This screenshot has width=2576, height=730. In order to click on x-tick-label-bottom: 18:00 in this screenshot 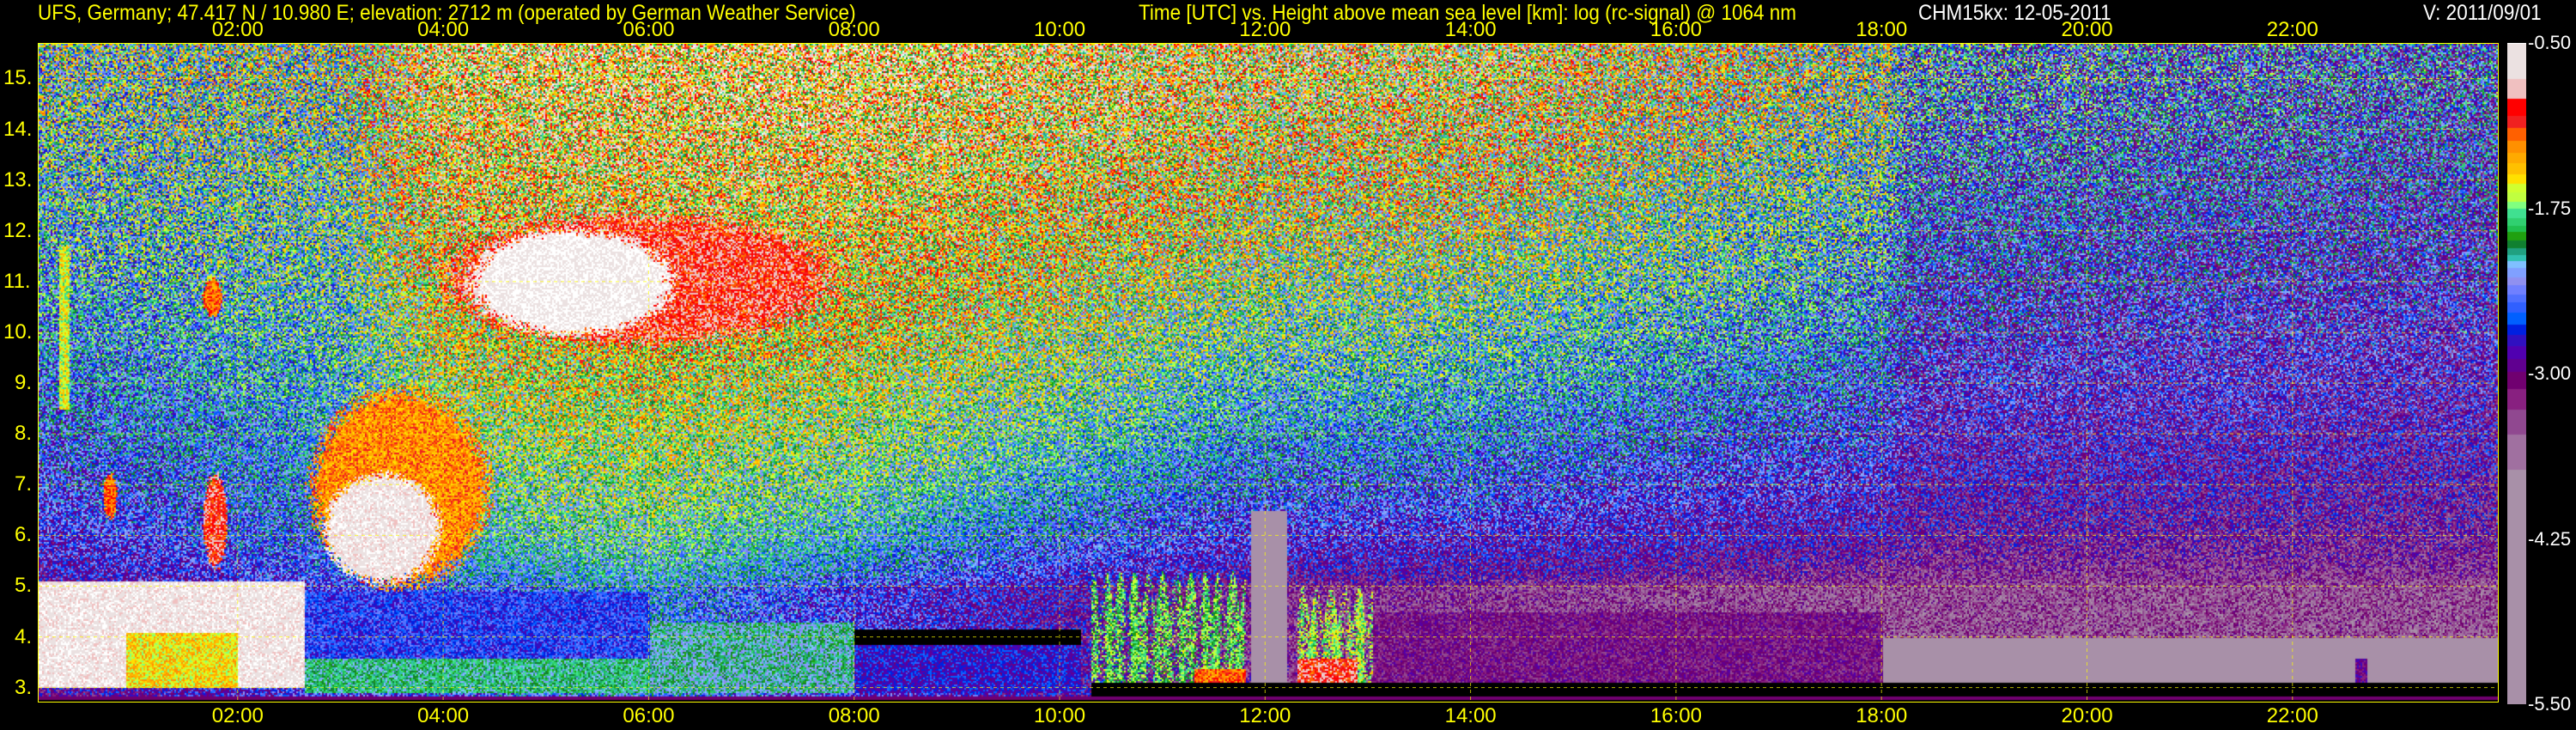, I will do `click(1882, 715)`.